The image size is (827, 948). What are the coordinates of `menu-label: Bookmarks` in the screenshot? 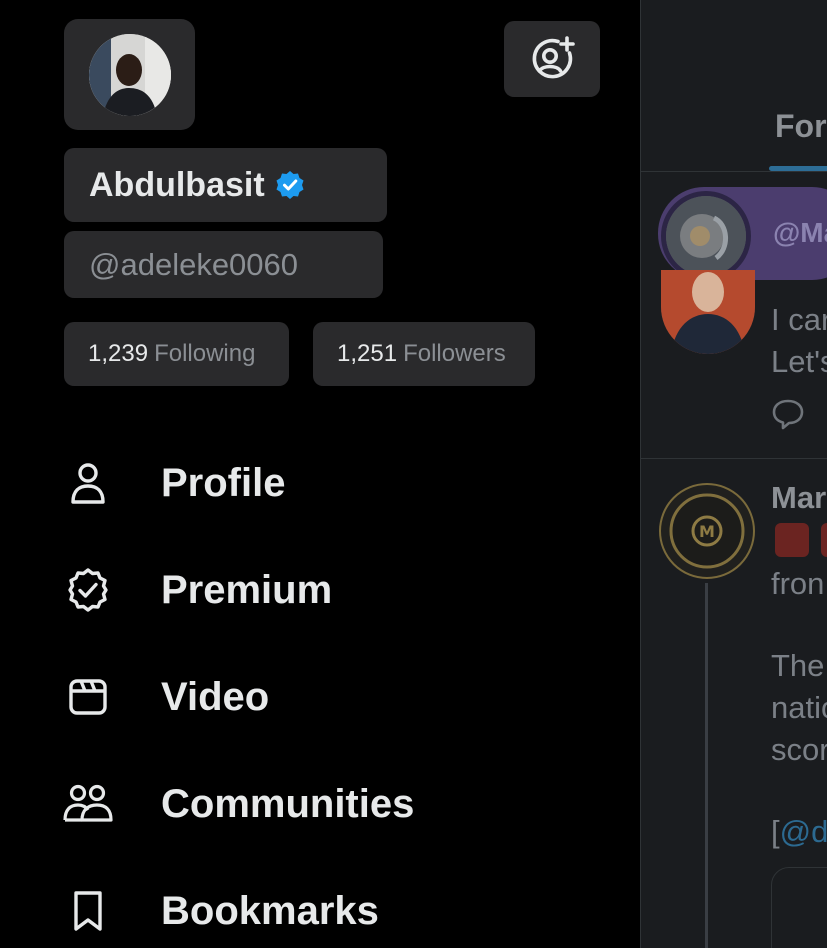 It's located at (270, 910).